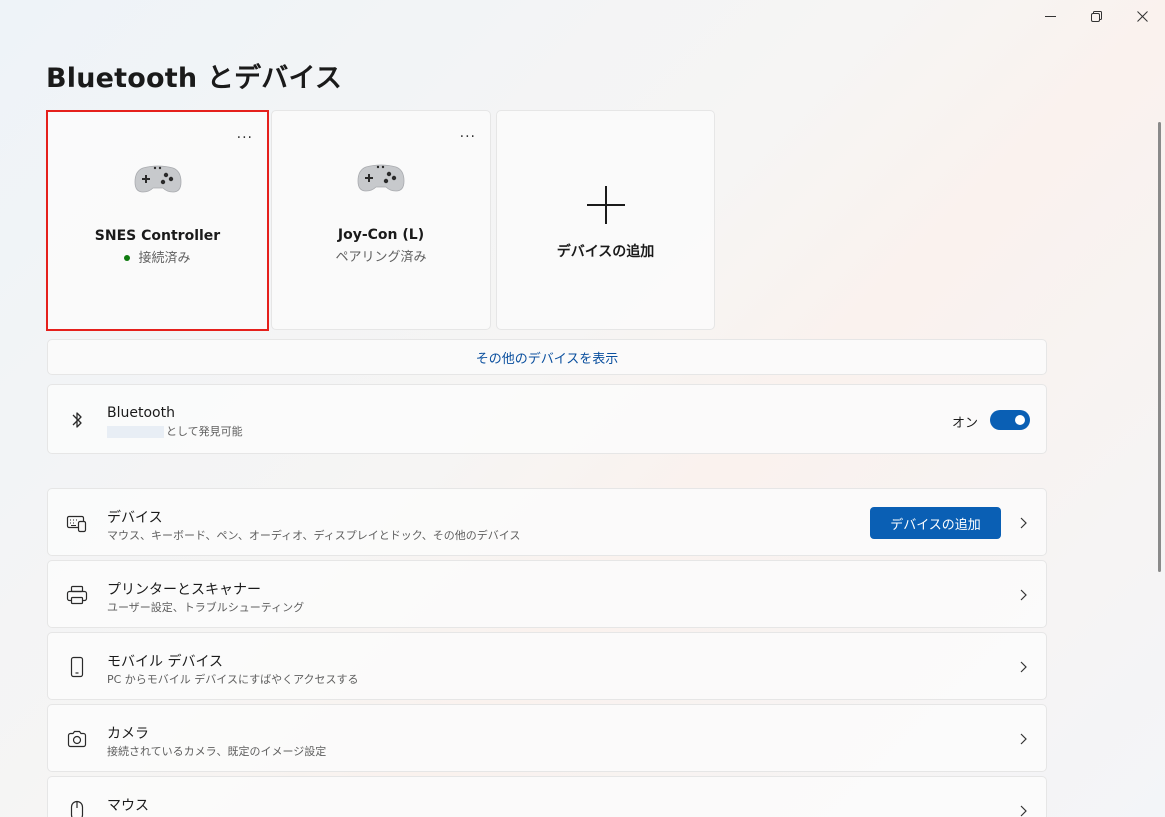 The height and width of the screenshot is (817, 1165). What do you see at coordinates (935, 523) in the screenshot?
I see `add-device-button: デバイスの追加` at bounding box center [935, 523].